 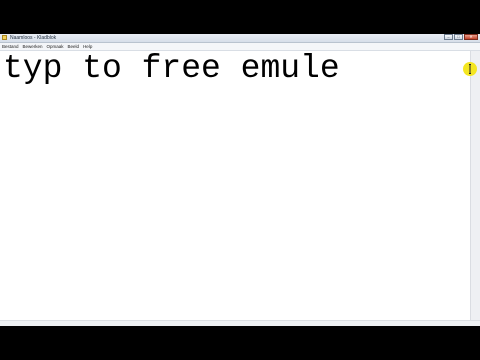 I want to click on title-bar: Naamloos - Kladblok – □ ✕, so click(x=240, y=38).